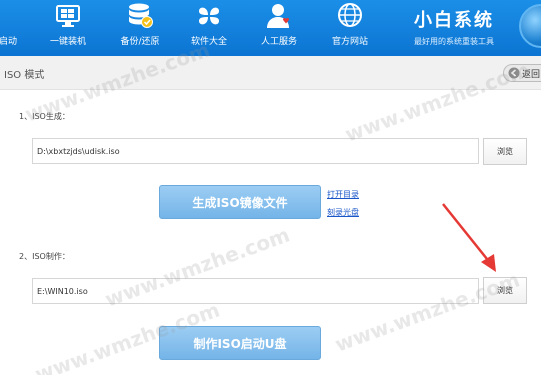 The image size is (541, 375). What do you see at coordinates (530, 26) in the screenshot?
I see `brand-logo-icon` at bounding box center [530, 26].